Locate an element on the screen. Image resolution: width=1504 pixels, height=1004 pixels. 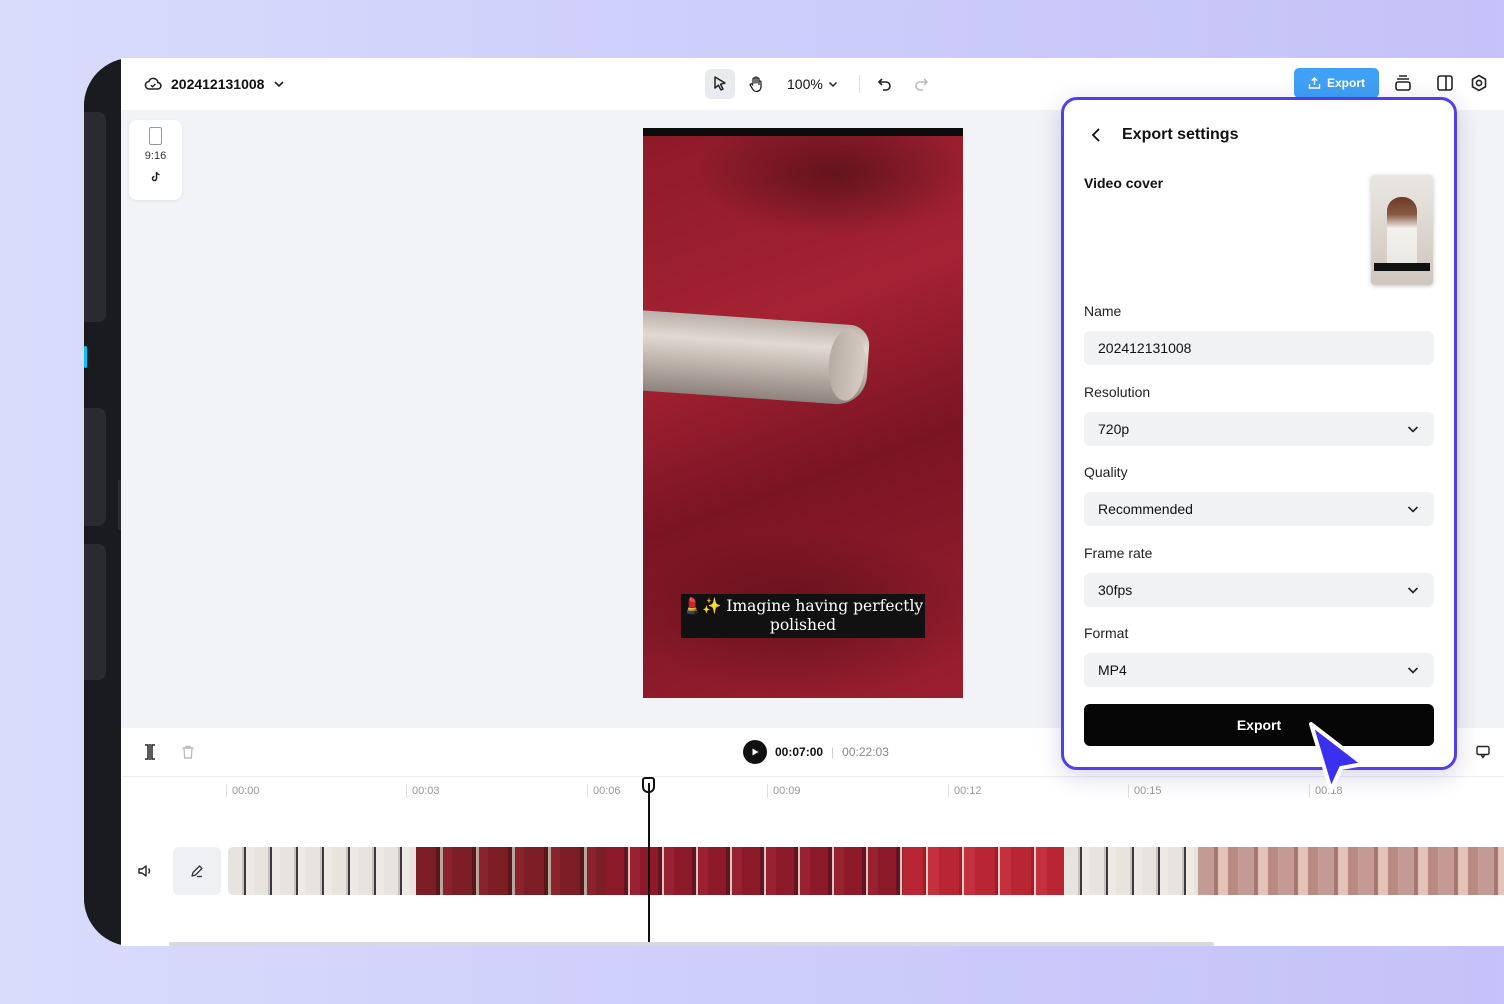
header-export-button: Export is located at coordinates (1336, 83).